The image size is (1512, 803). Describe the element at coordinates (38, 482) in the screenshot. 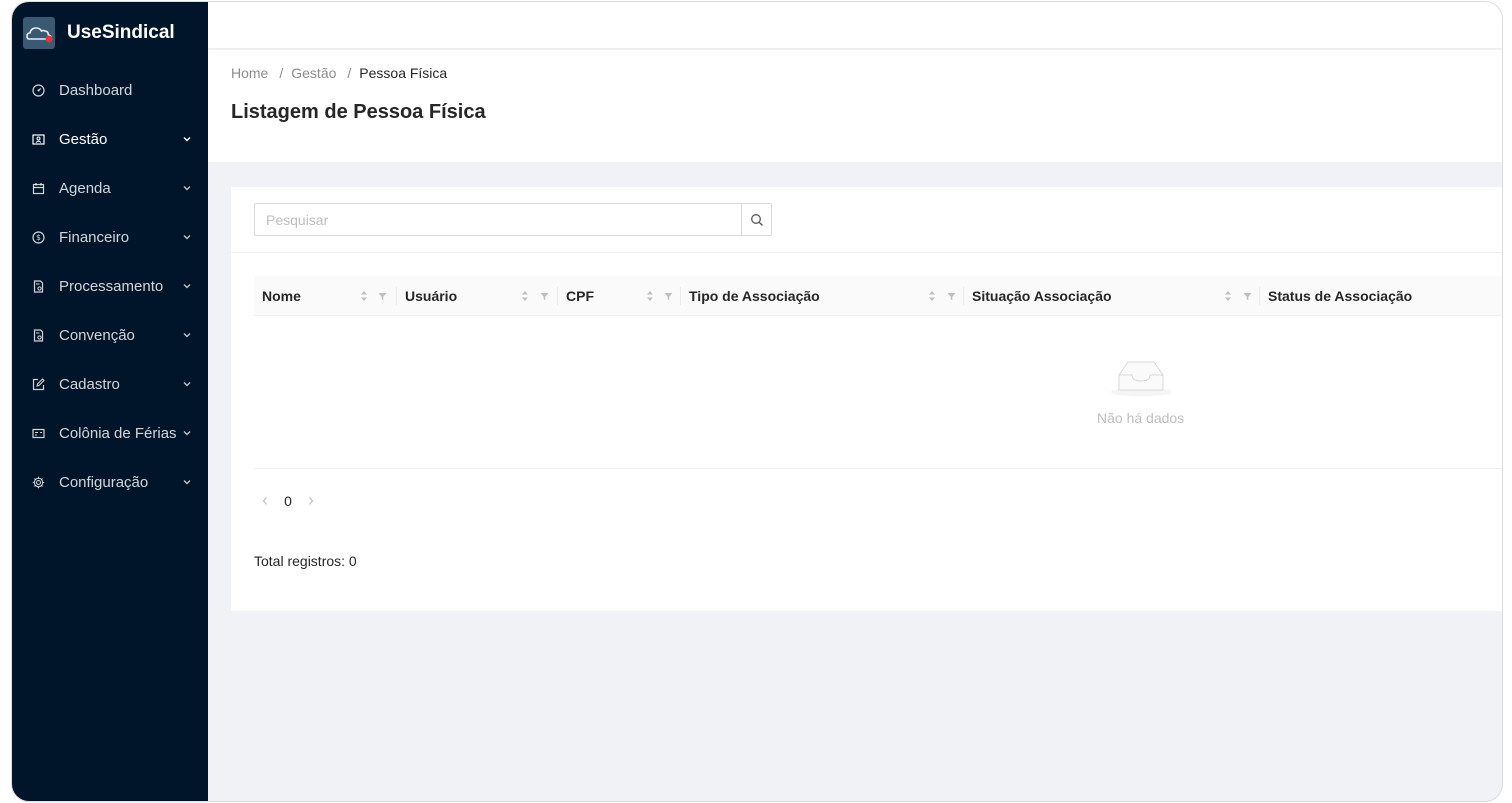

I see `gear-icon` at that location.